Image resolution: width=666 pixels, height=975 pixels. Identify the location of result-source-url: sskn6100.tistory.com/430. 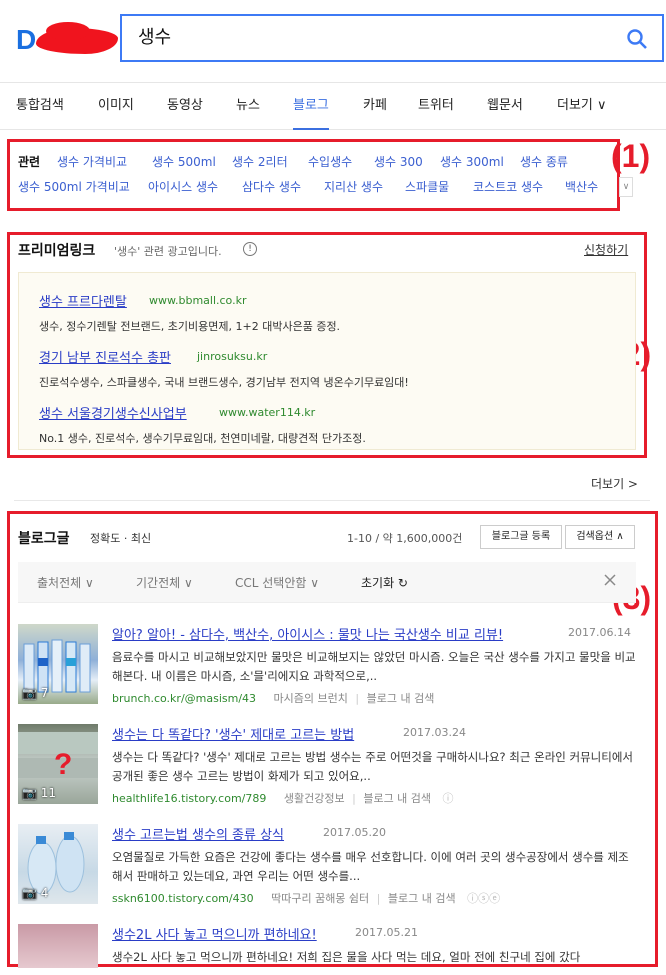
(183, 898).